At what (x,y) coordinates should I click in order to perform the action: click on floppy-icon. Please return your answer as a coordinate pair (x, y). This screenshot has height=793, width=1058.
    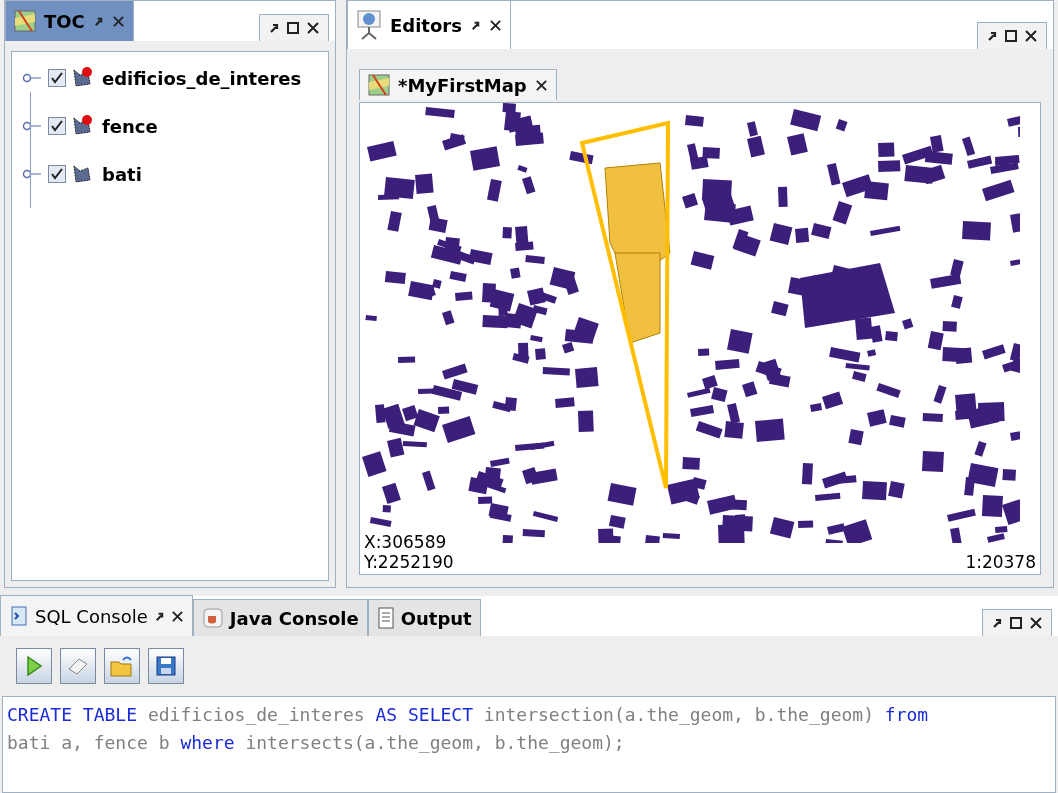
    Looking at the image, I should click on (166, 666).